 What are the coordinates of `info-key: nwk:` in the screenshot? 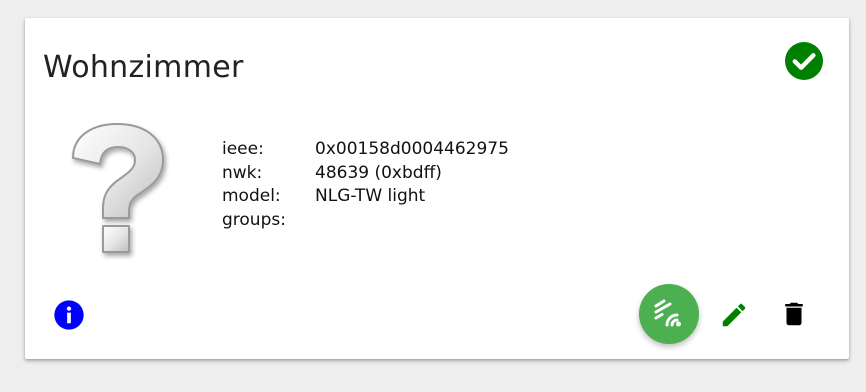 It's located at (242, 172).